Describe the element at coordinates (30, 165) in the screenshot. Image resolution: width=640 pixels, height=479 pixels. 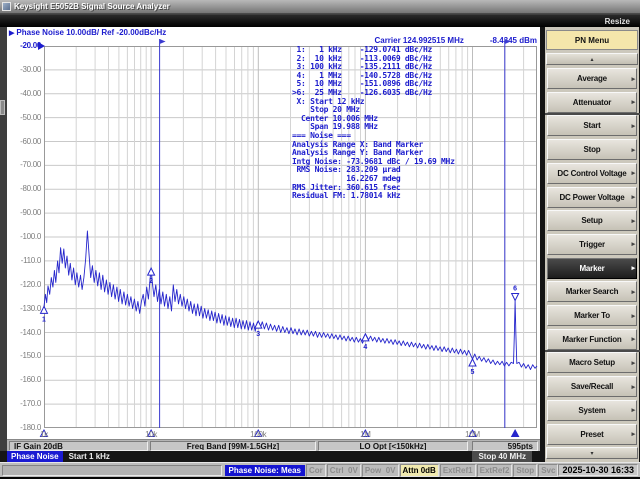
I see `y-tick-label: -70.00` at that location.